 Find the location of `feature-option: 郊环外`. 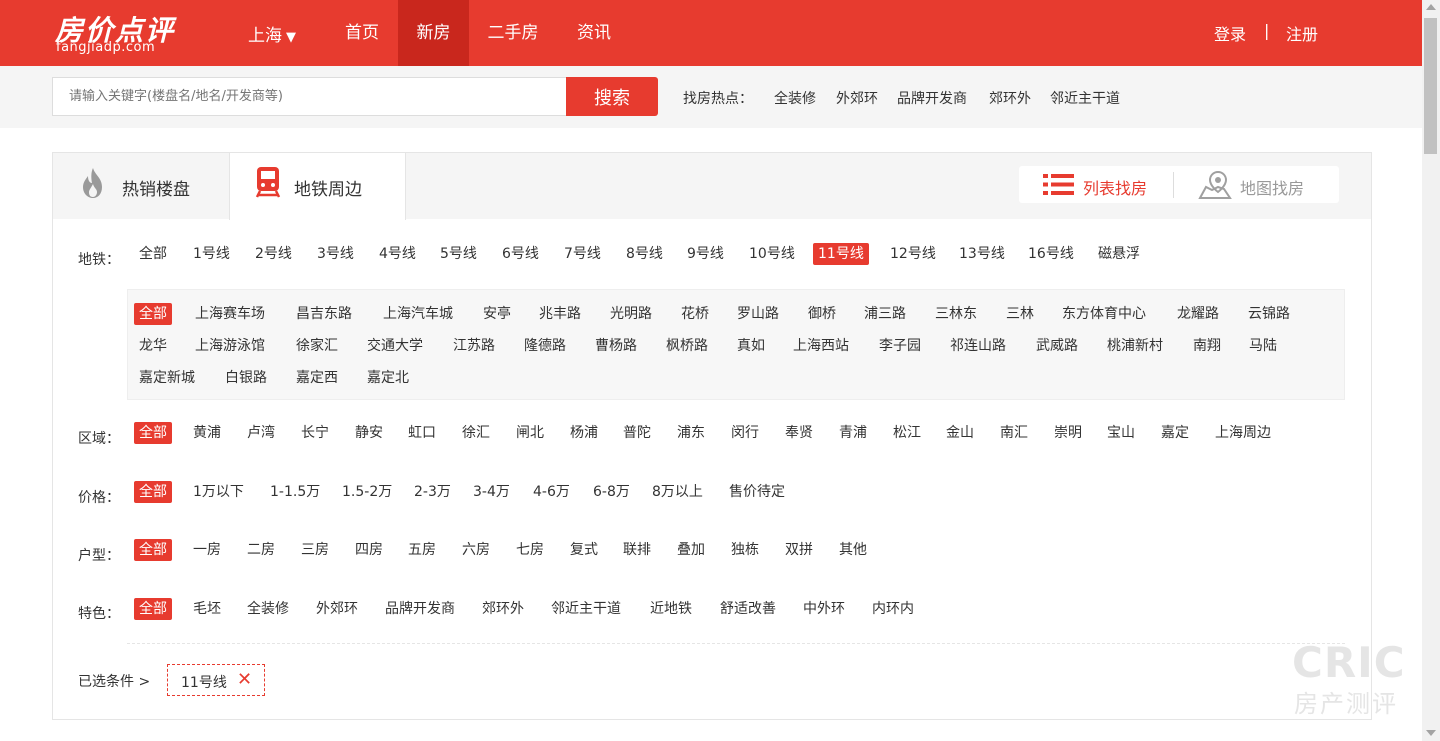

feature-option: 郊环外 is located at coordinates (503, 609).